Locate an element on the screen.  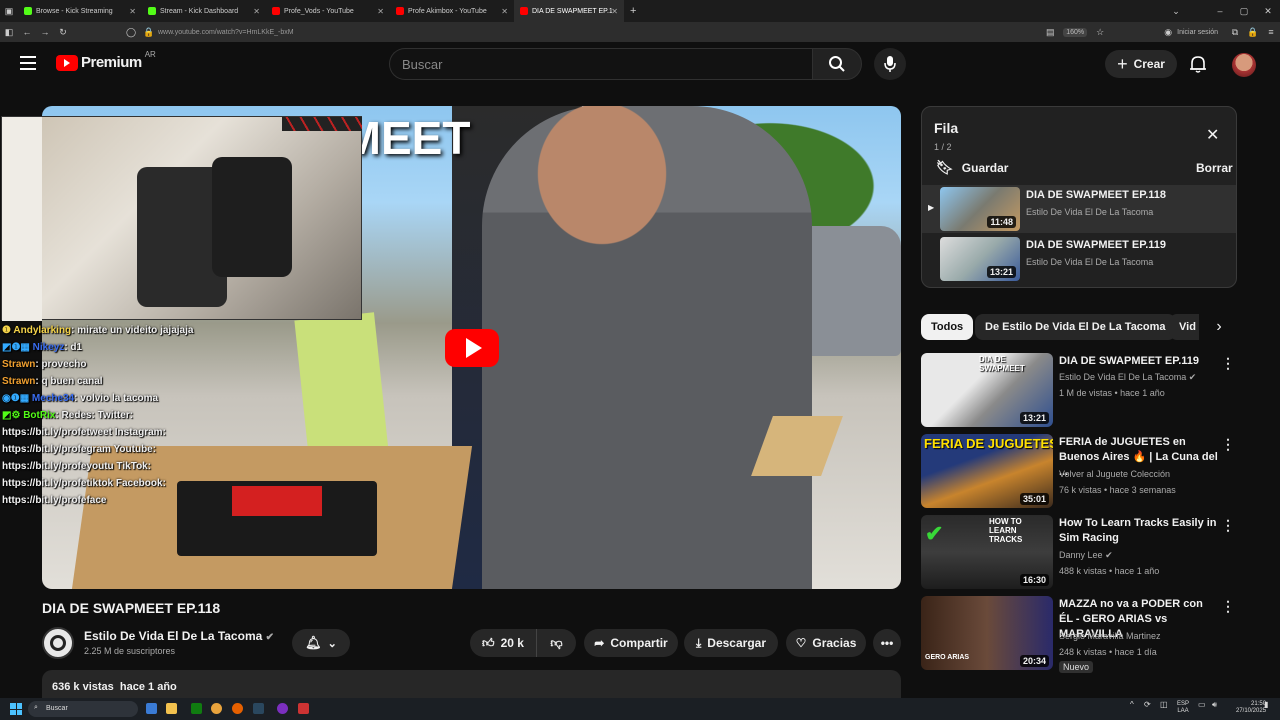
url-field: www.youtube.com/watch?v=HmLKkE_-bxM is located at coordinates (226, 32).